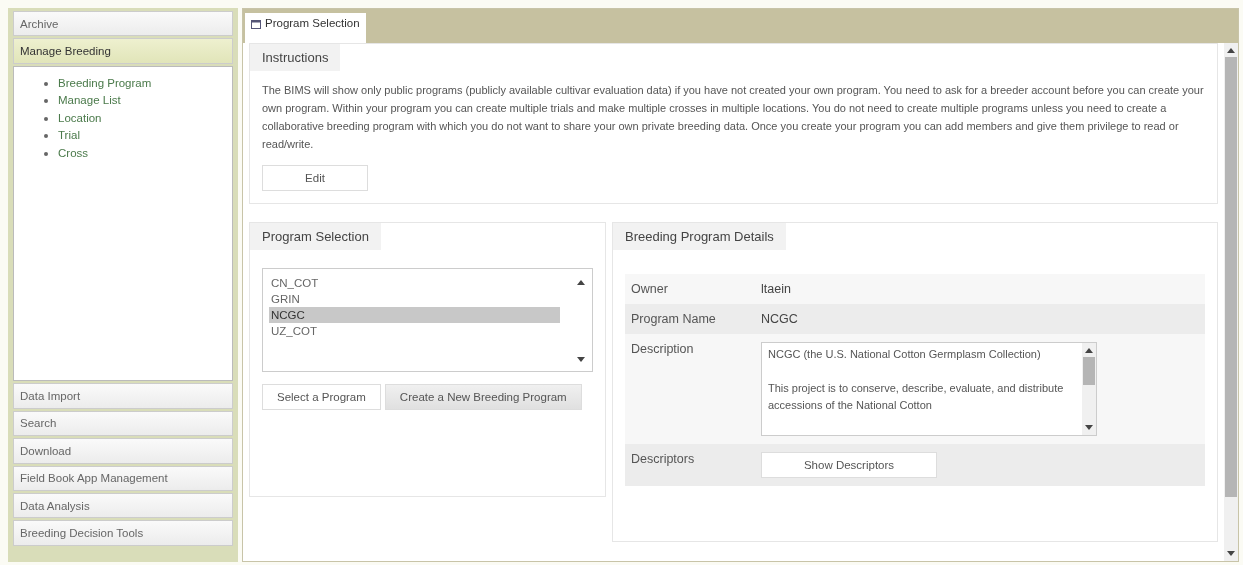 The image size is (1243, 565). What do you see at coordinates (73, 153) in the screenshot?
I see `menu-link: Cross` at bounding box center [73, 153].